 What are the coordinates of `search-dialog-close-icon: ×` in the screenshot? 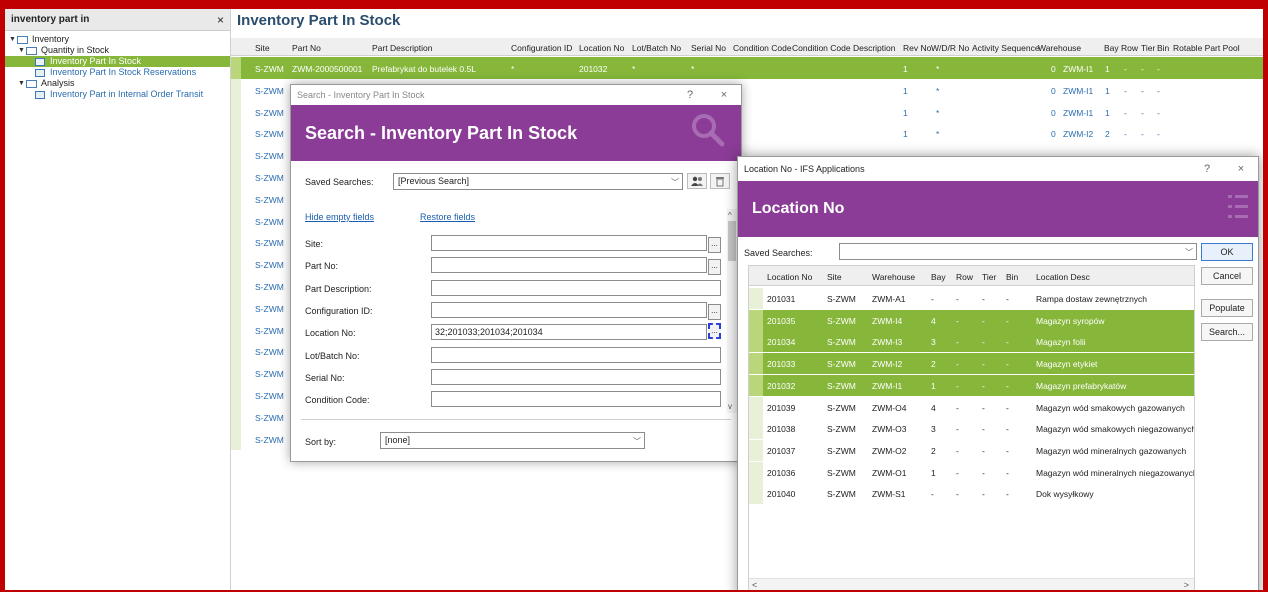 It's located at (724, 95).